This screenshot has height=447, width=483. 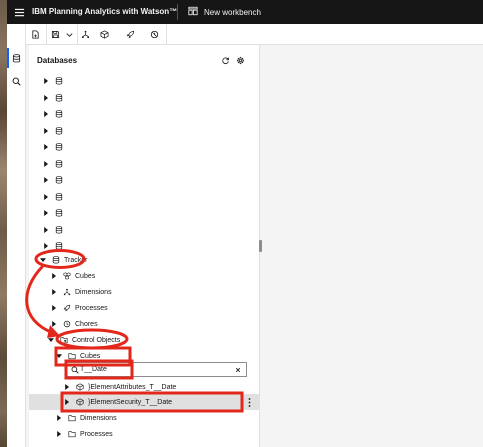 I want to click on tree-node-label: }ElementSecurity_T__Date, so click(x=130, y=402).